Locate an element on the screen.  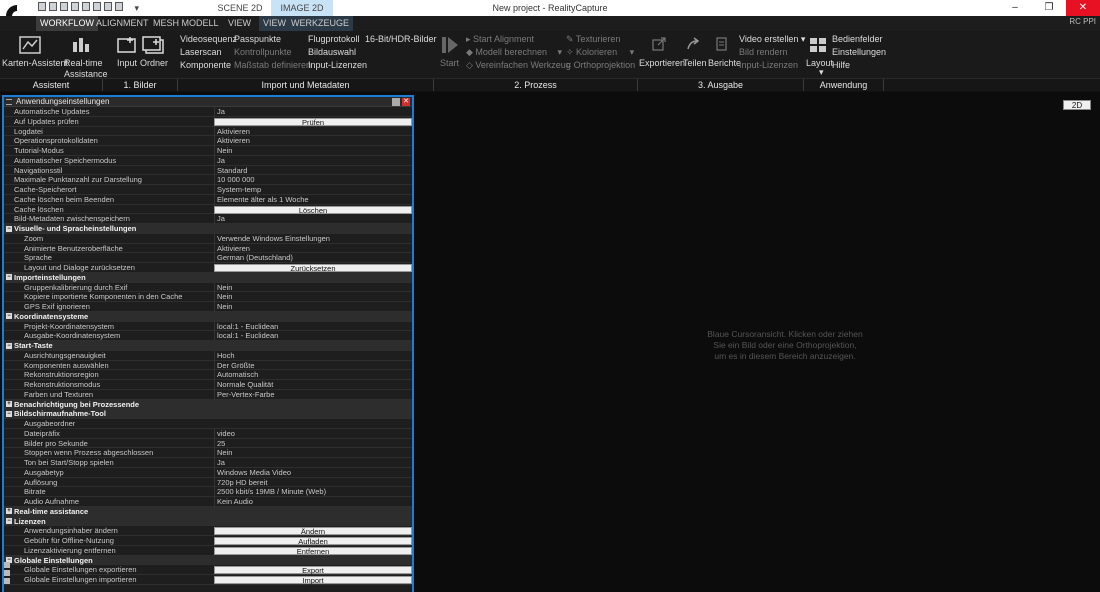
tab-mesh-modell: MESH MODELL is located at coordinates (186, 23).